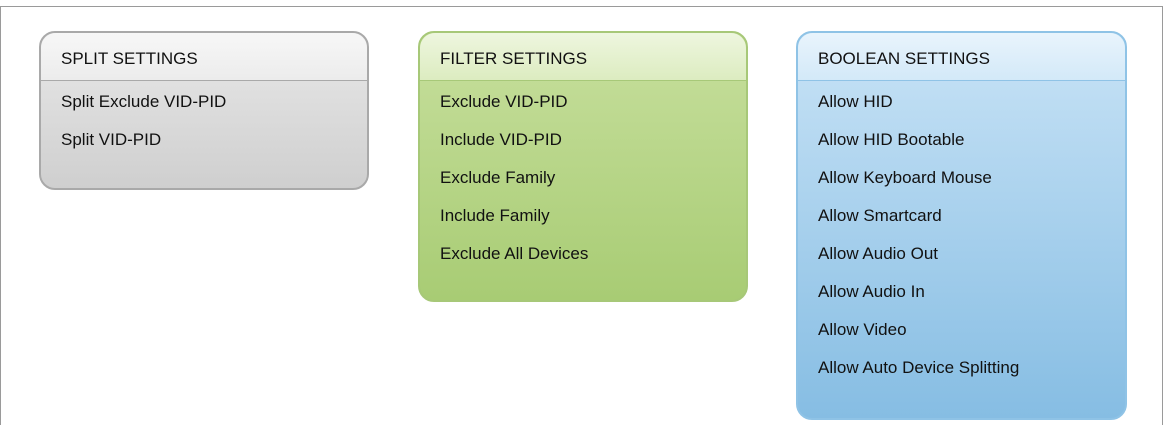 The width and height of the screenshot is (1170, 425). Describe the element at coordinates (891, 139) in the screenshot. I see `boolean-settings-item: Allow HID Bootable` at that location.